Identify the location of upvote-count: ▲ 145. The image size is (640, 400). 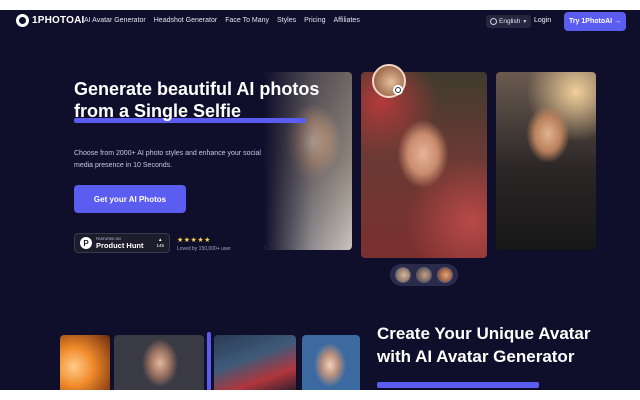
(160, 242).